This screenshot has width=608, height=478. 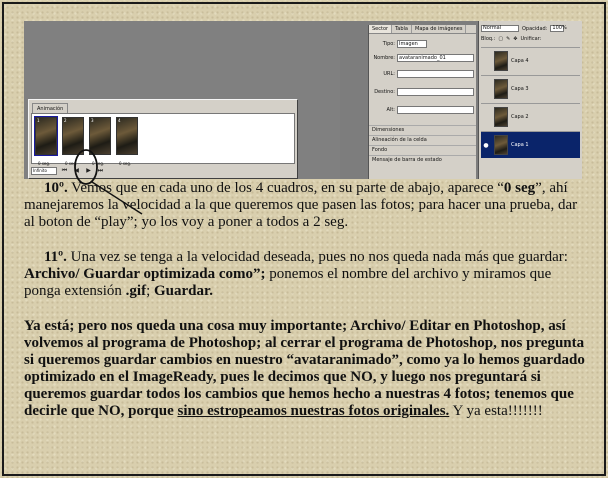 What do you see at coordinates (439, 29) in the screenshot?
I see `tab-mapa: Mapa de imágenes` at bounding box center [439, 29].